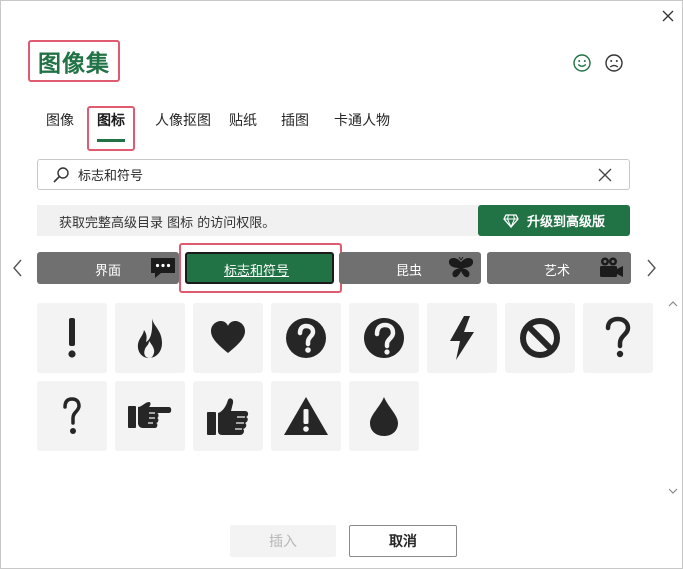  I want to click on dialog-title-box: 图像集, so click(74, 61).